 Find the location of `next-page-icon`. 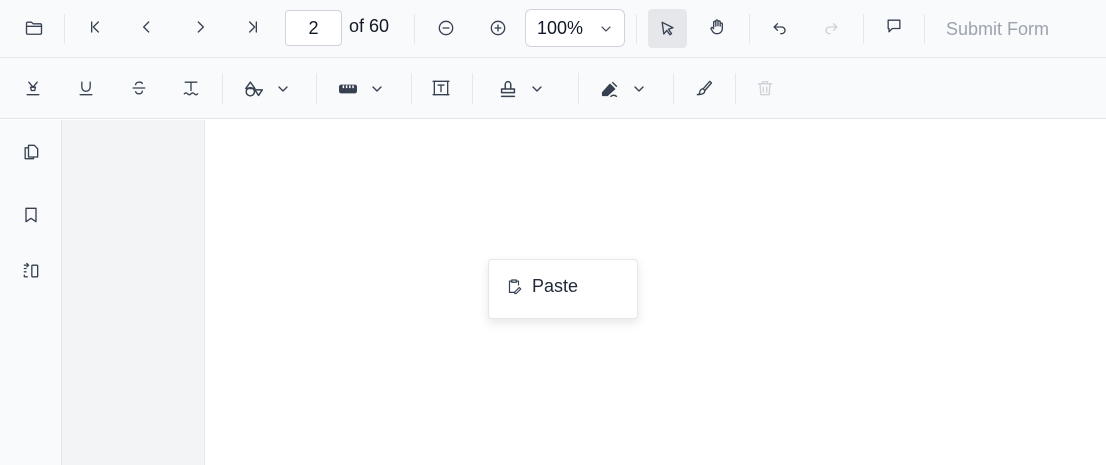

next-page-icon is located at coordinates (200, 27).